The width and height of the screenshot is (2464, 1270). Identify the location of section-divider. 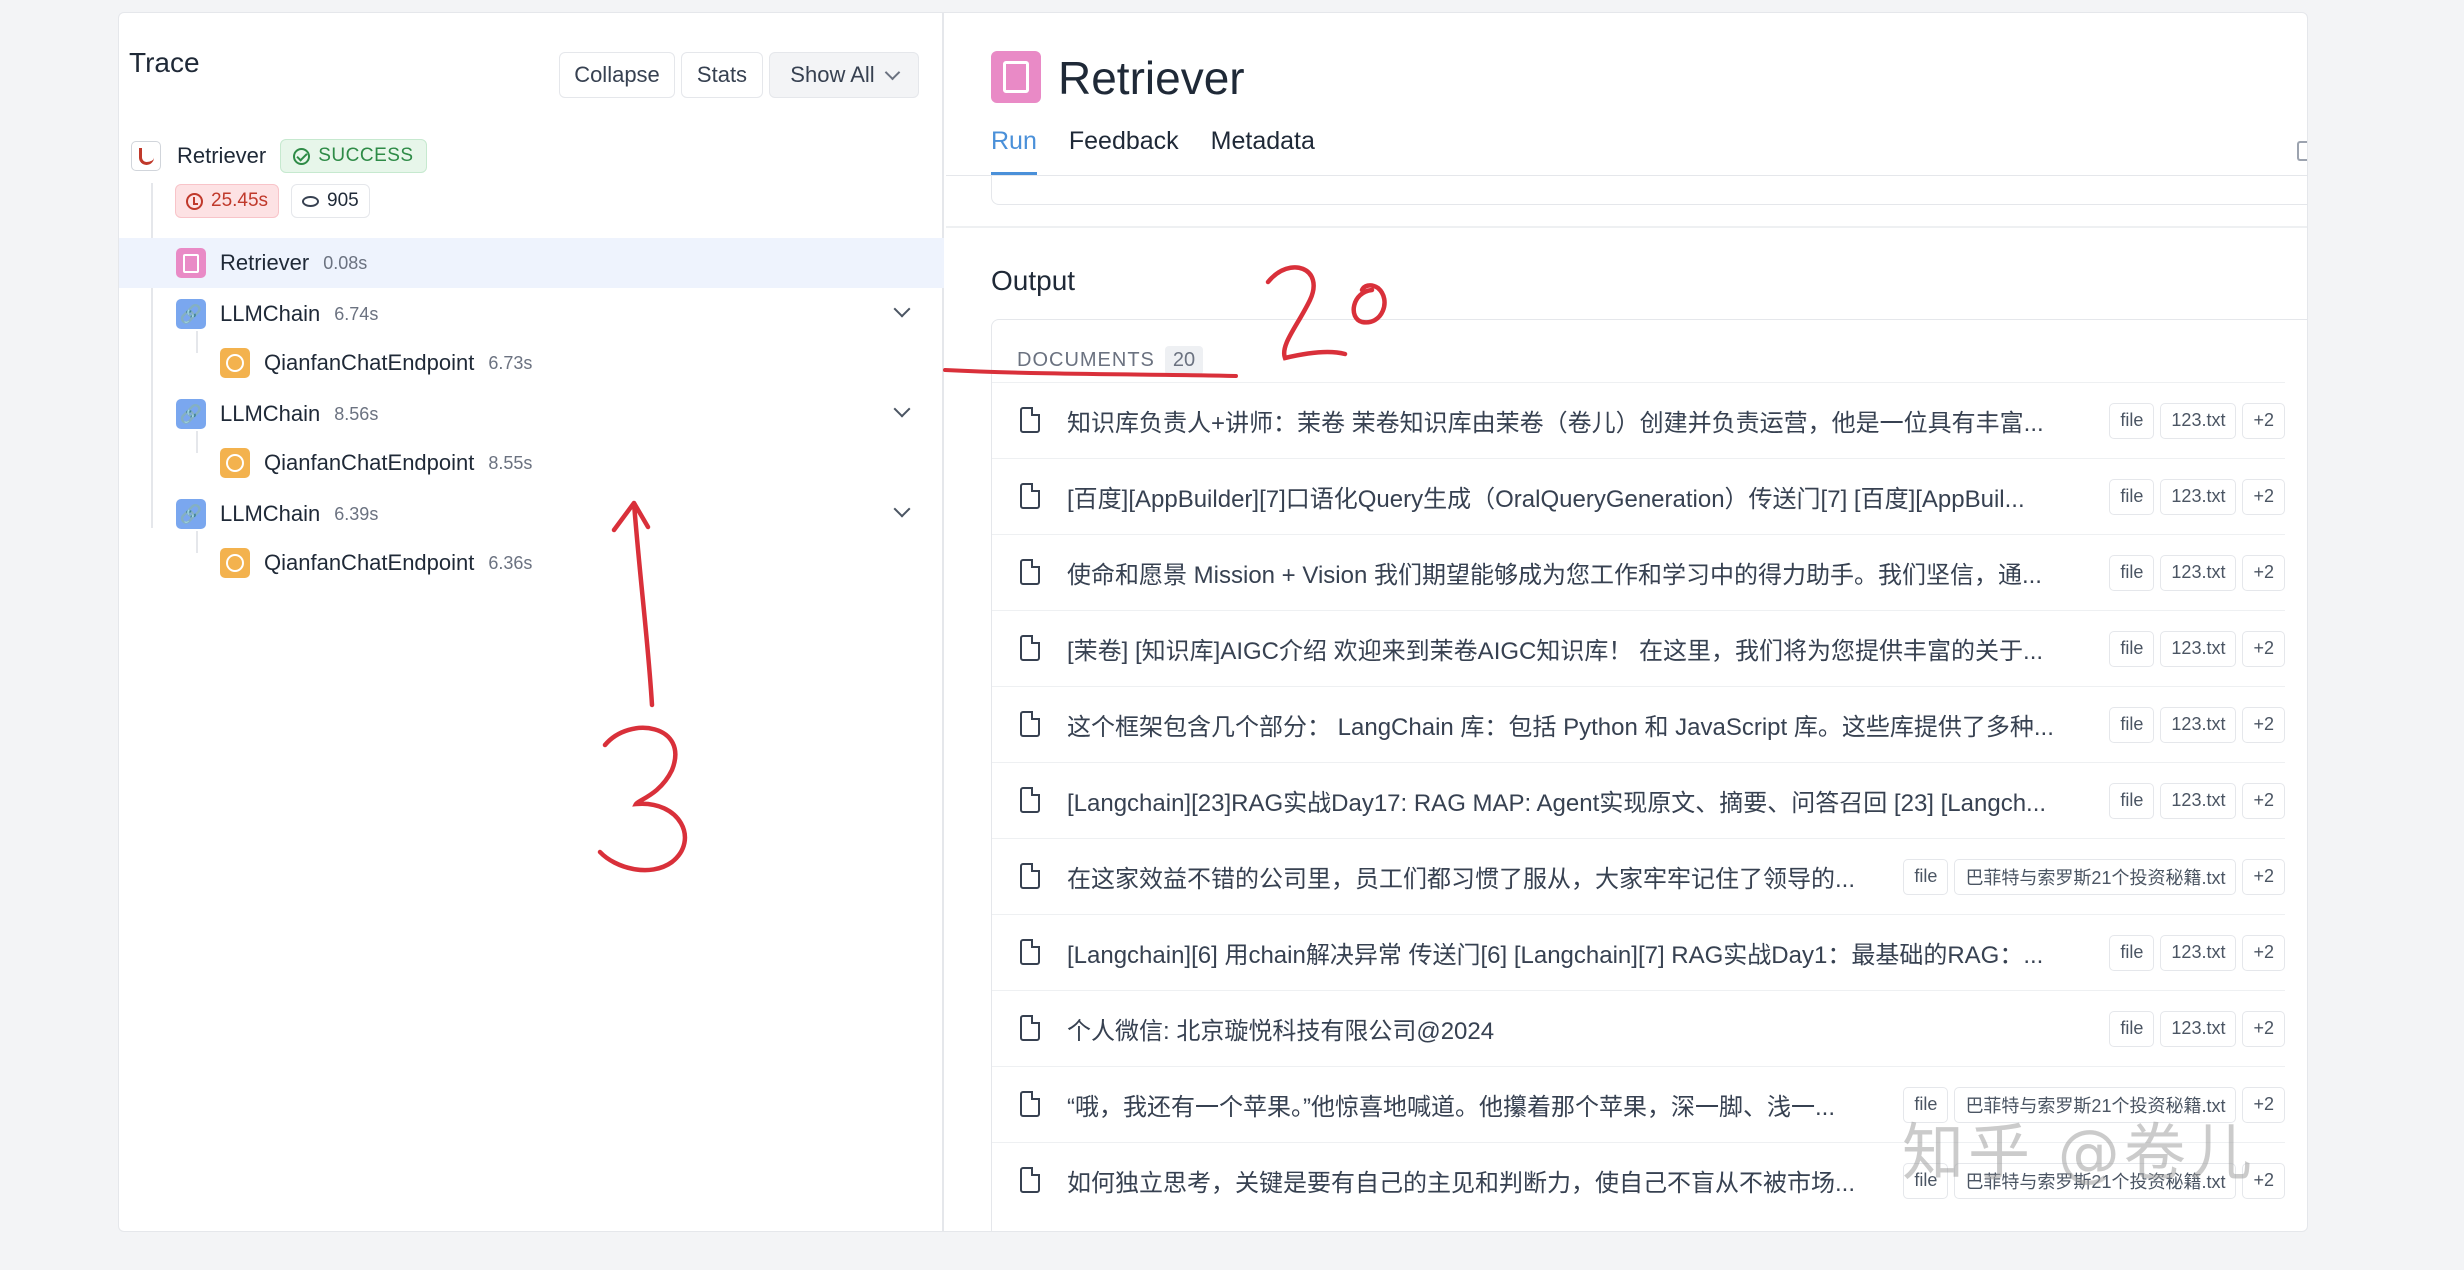
(1626, 227).